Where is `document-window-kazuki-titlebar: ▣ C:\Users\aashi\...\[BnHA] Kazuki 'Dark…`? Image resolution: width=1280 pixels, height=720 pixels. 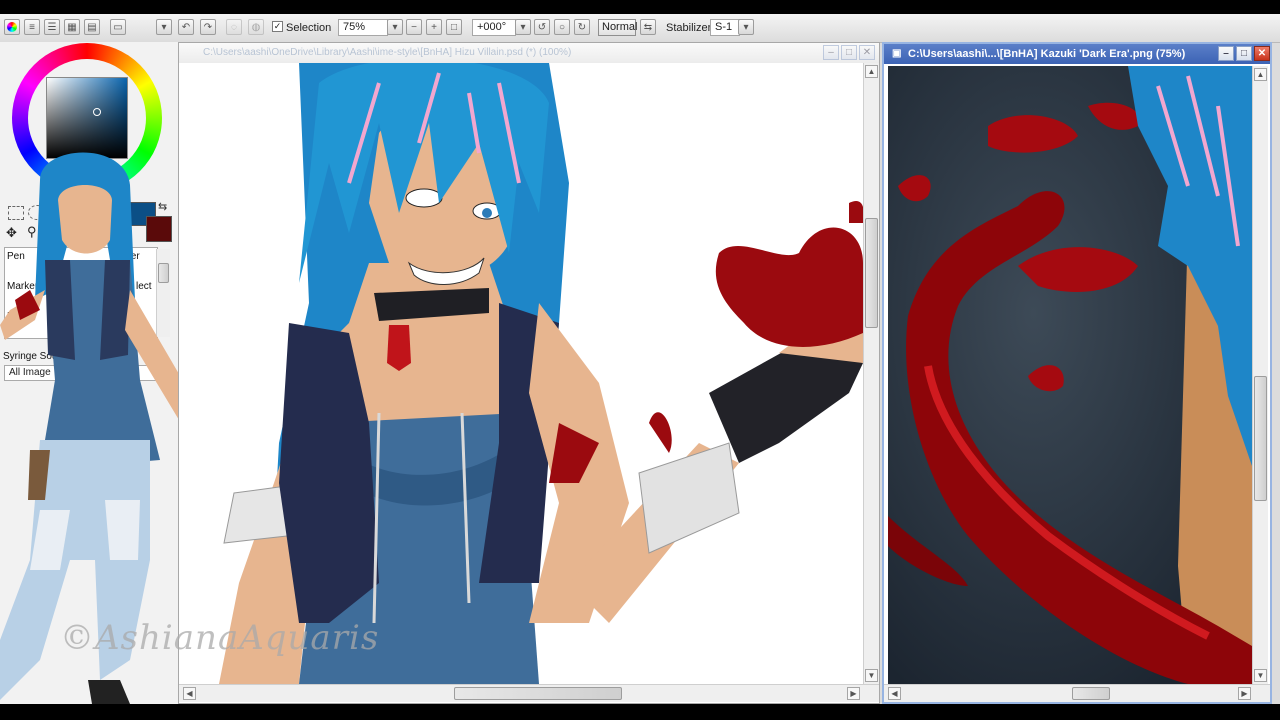
document-window-kazuki-titlebar: ▣ C:\Users\aashi\...\[BnHA] Kazuki 'Dark… is located at coordinates (1077, 54).